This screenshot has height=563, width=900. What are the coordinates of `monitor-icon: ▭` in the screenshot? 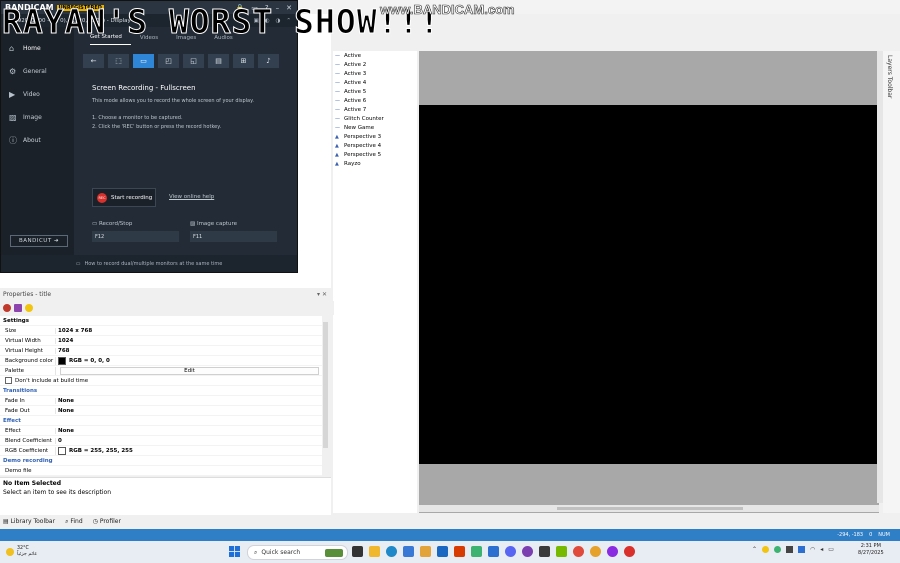 It's located at (78, 263).